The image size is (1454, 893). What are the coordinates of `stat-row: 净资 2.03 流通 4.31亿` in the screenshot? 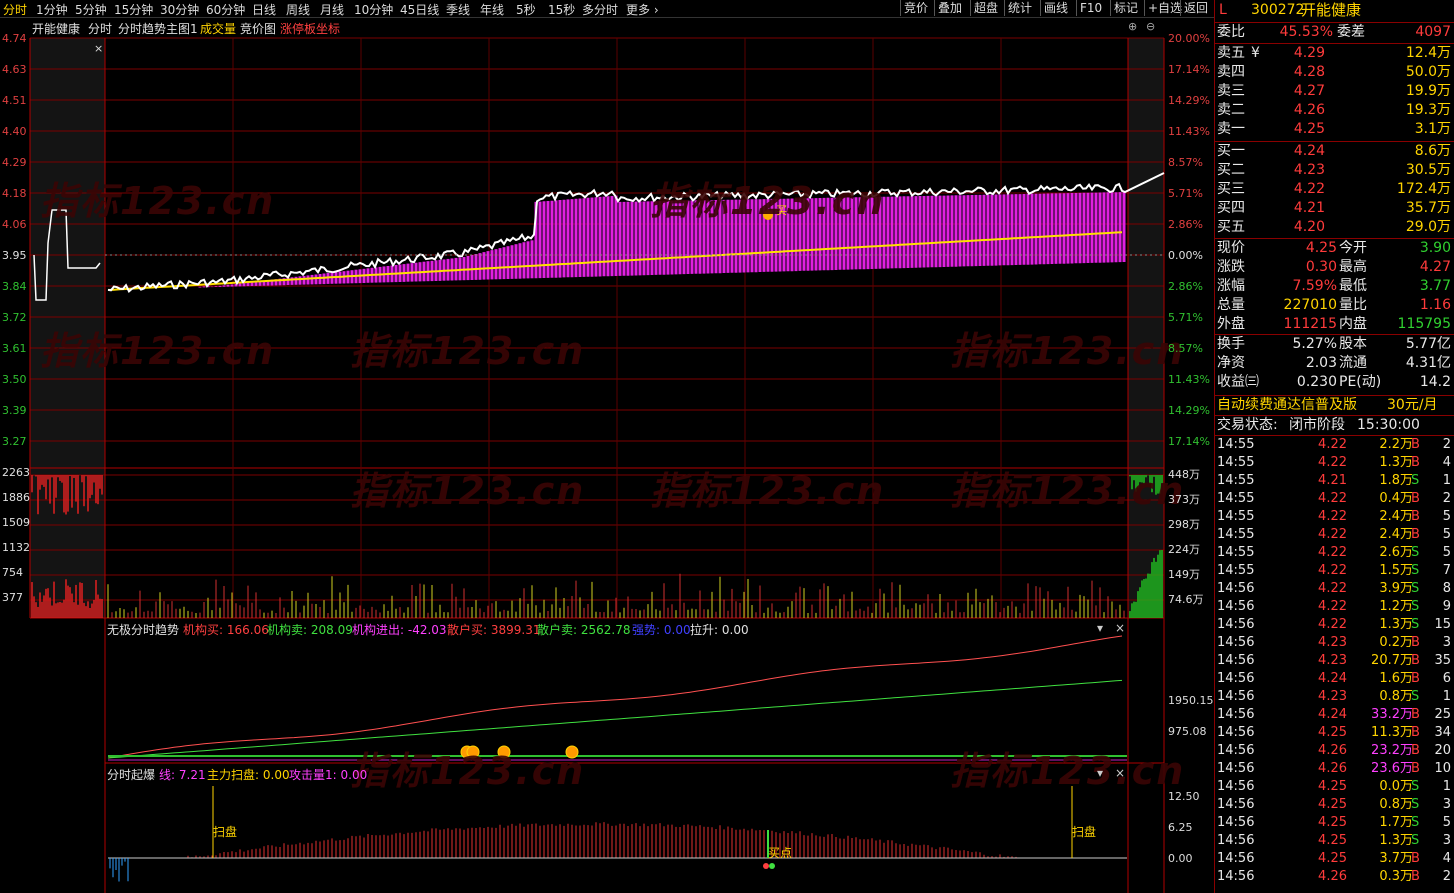 It's located at (1334, 363).